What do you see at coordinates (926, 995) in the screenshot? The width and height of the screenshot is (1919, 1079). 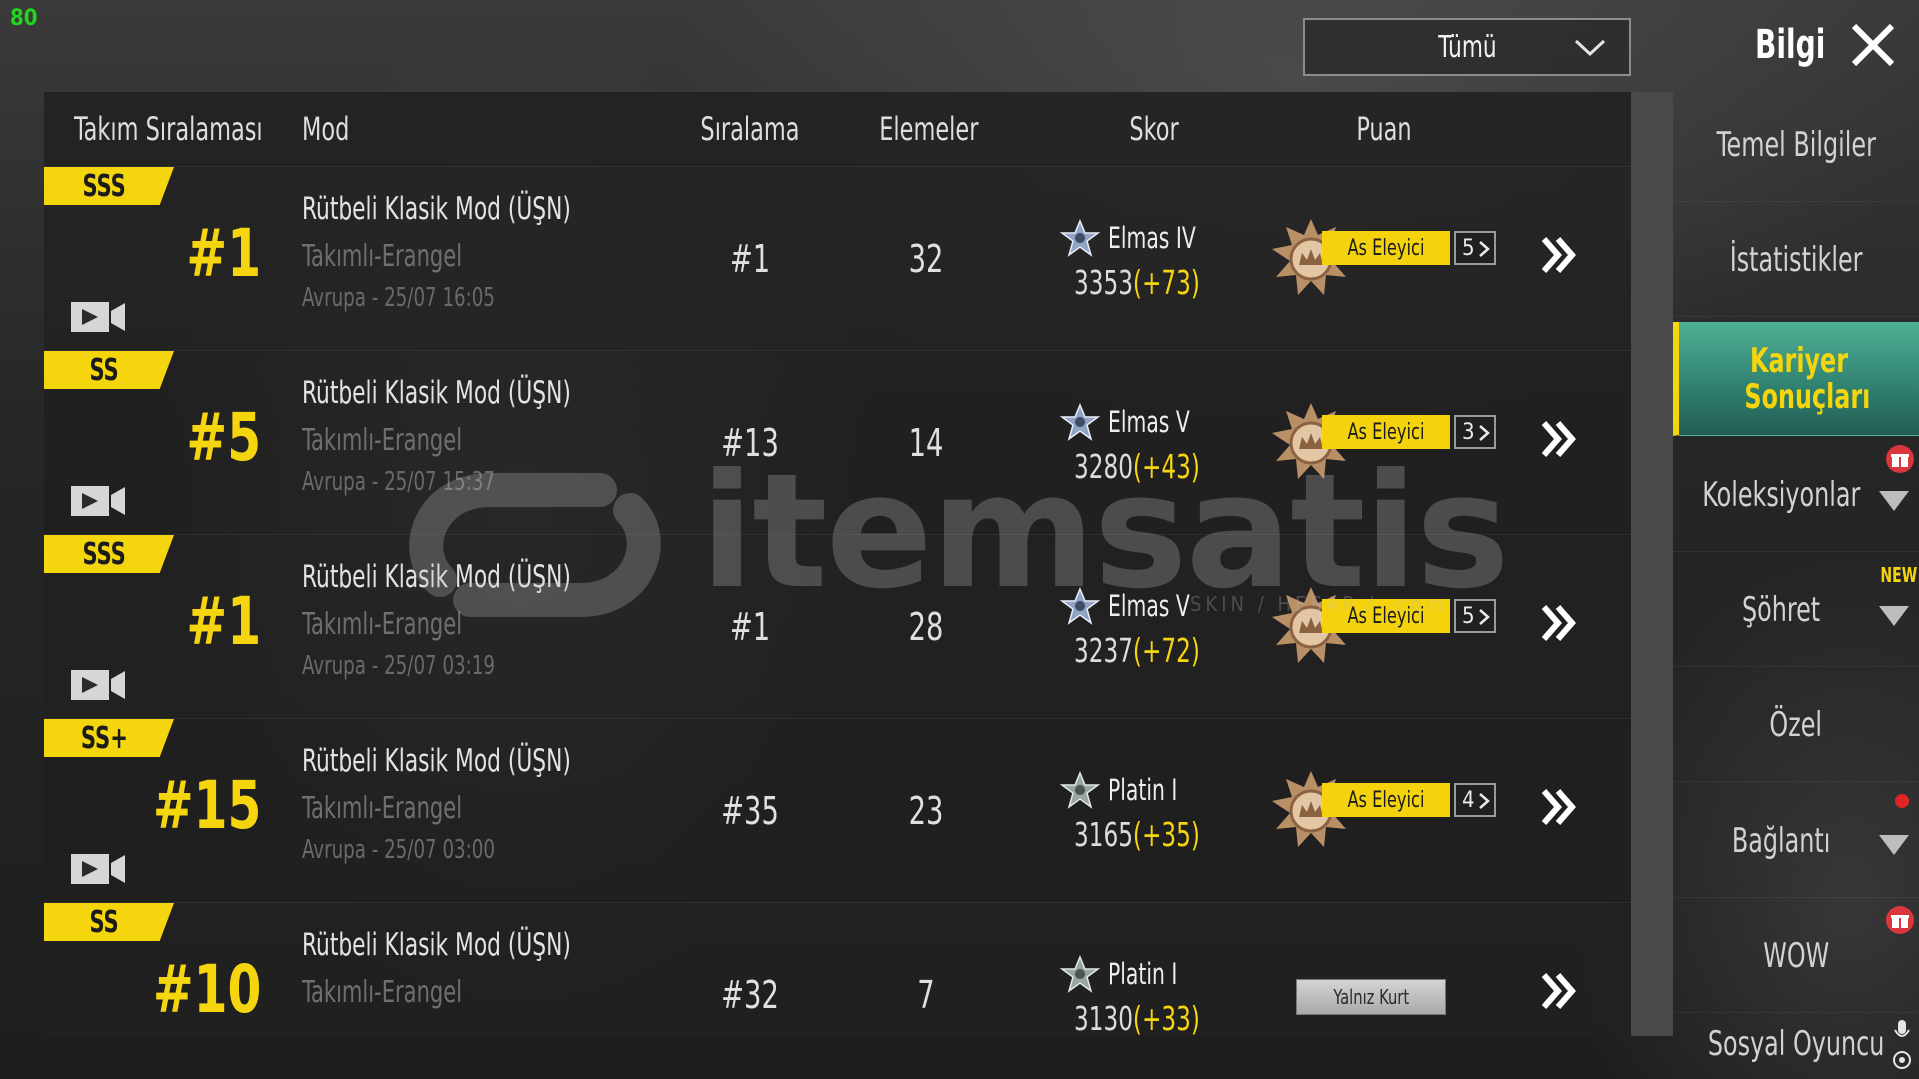 I see `eliminations-value: 7` at bounding box center [926, 995].